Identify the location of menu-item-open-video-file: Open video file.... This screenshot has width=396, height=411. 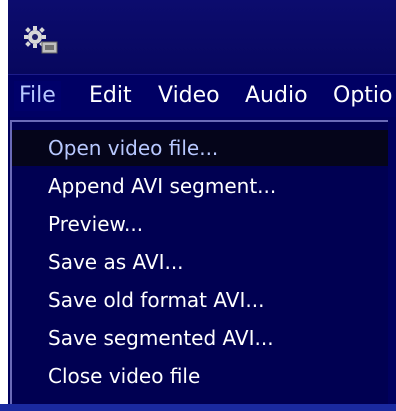
(200, 148).